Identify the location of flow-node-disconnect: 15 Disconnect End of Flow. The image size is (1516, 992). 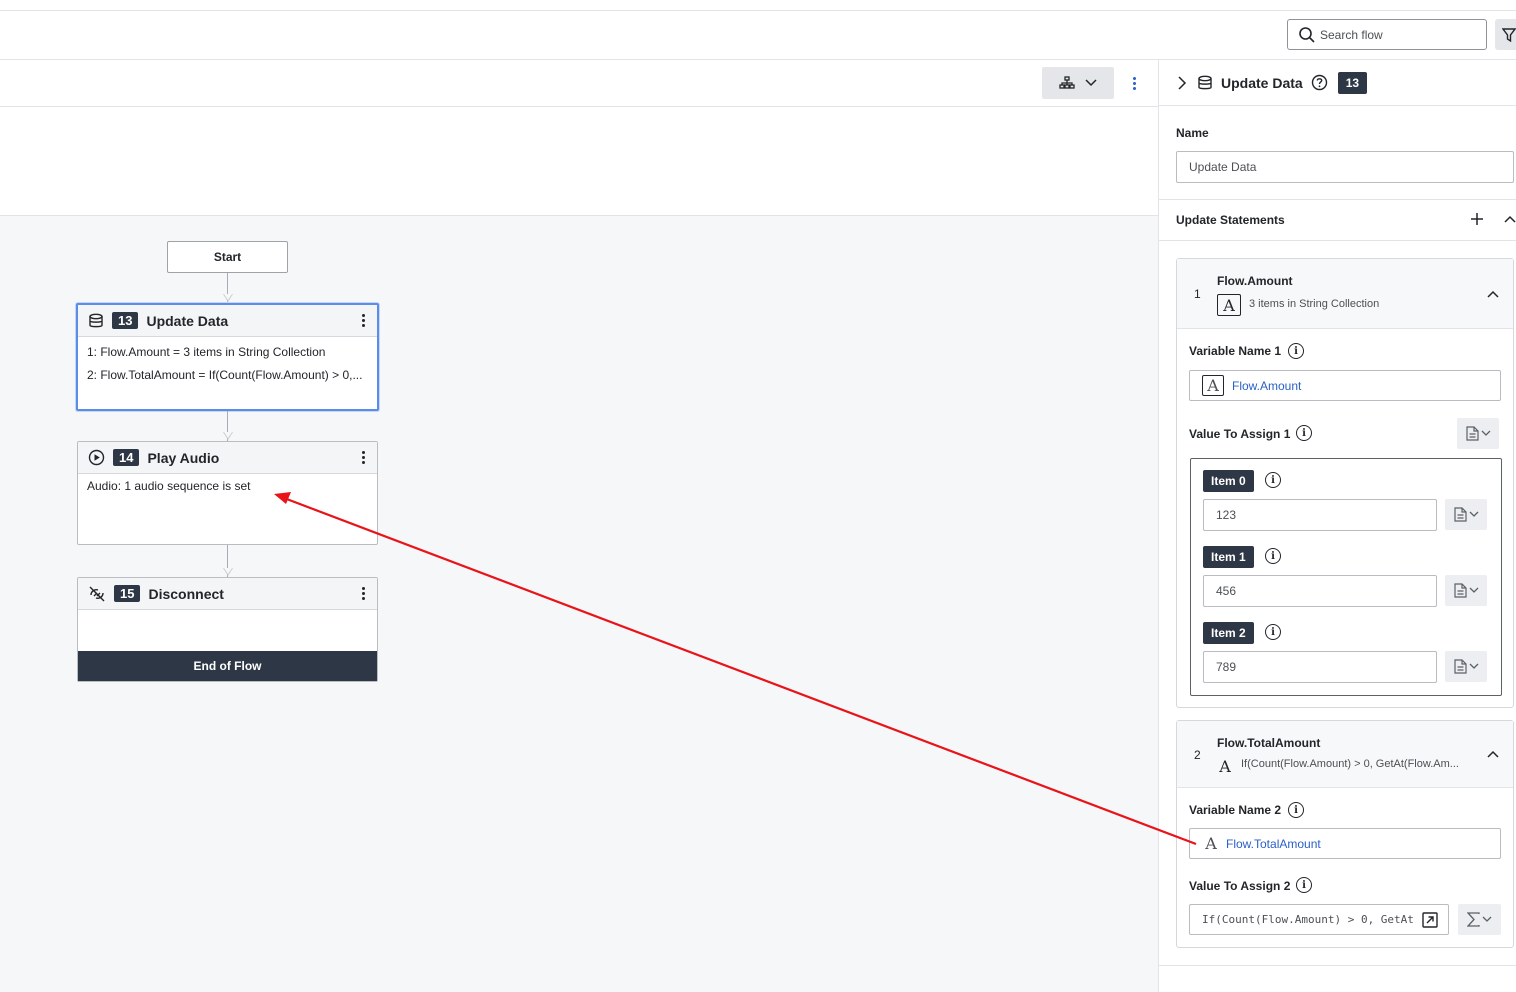
(227, 629).